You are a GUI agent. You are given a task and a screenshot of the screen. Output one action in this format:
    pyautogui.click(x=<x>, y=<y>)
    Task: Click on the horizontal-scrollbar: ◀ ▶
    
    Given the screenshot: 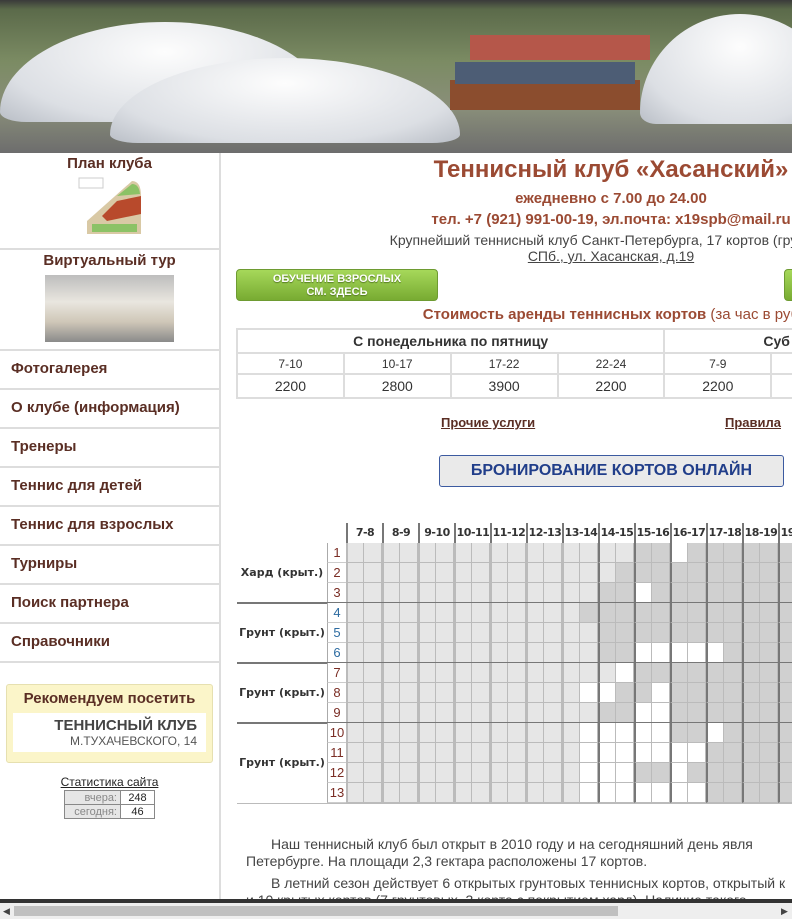 What is the action you would take?
    pyautogui.click(x=396, y=911)
    